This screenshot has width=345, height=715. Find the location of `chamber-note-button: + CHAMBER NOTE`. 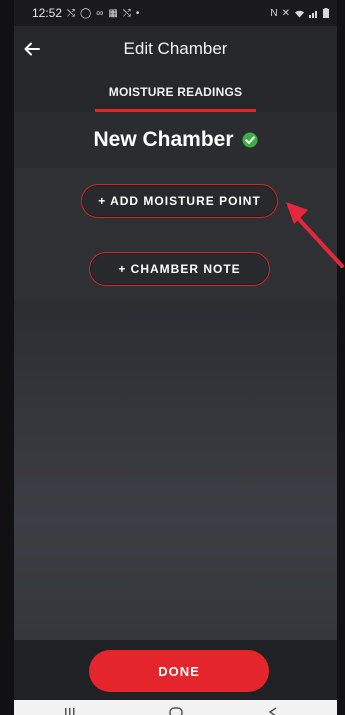

chamber-note-button: + CHAMBER NOTE is located at coordinates (179, 269).